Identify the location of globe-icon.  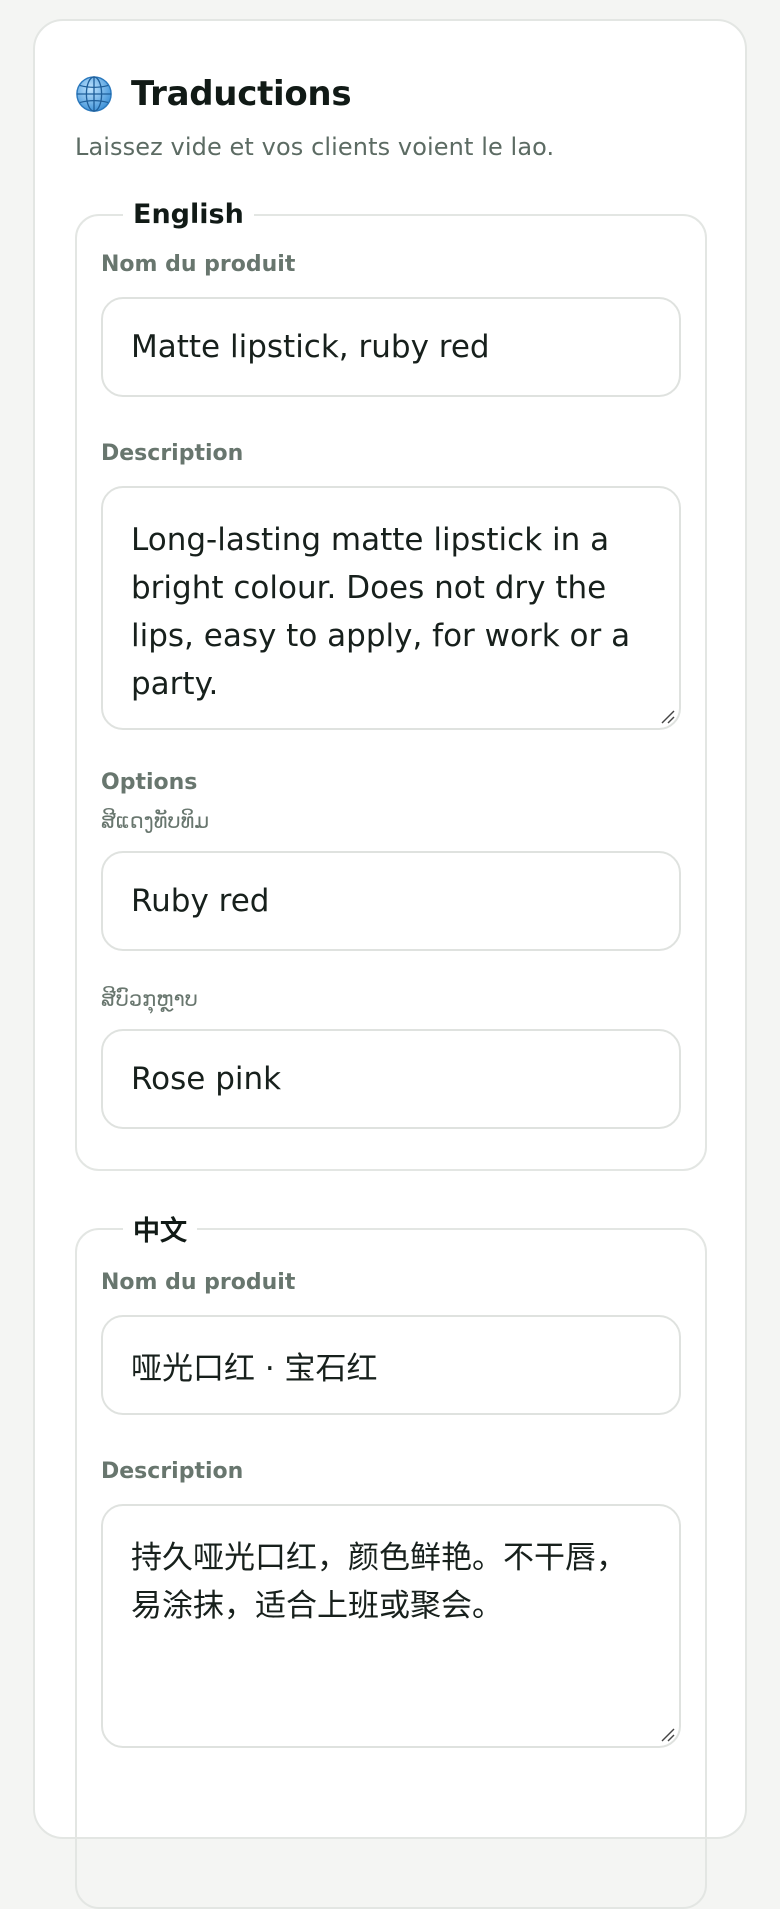
(94, 94).